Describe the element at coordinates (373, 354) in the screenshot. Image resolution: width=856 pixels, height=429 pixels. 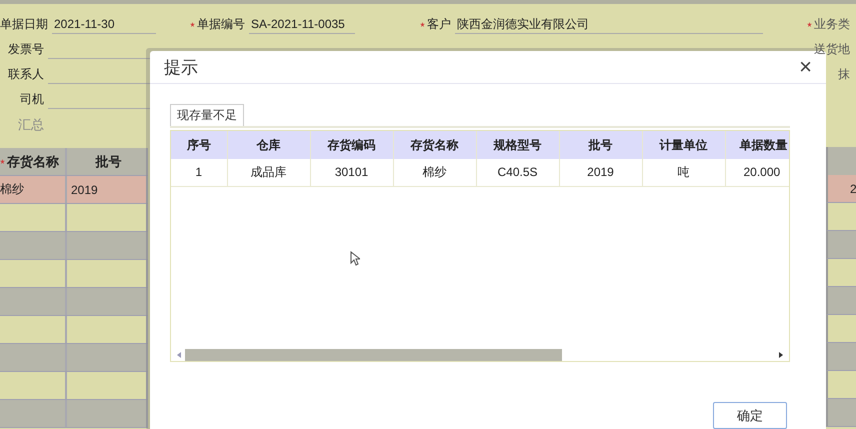
I see `scroll-thumb` at that location.